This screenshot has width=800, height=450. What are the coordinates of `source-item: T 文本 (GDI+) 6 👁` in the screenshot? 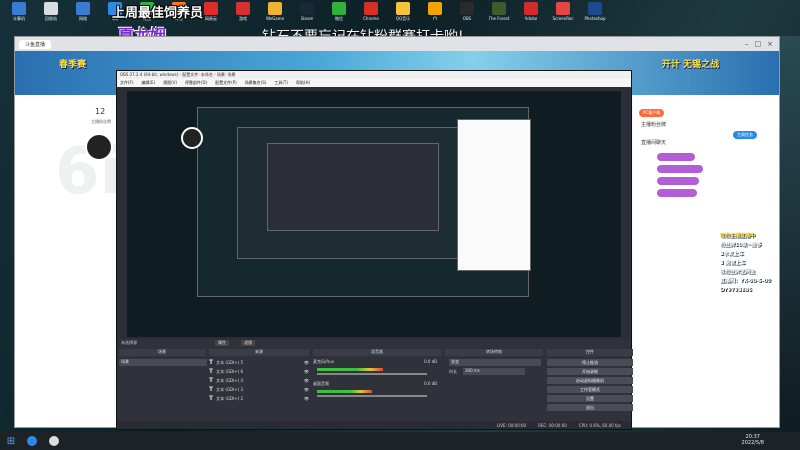 It's located at (259, 371).